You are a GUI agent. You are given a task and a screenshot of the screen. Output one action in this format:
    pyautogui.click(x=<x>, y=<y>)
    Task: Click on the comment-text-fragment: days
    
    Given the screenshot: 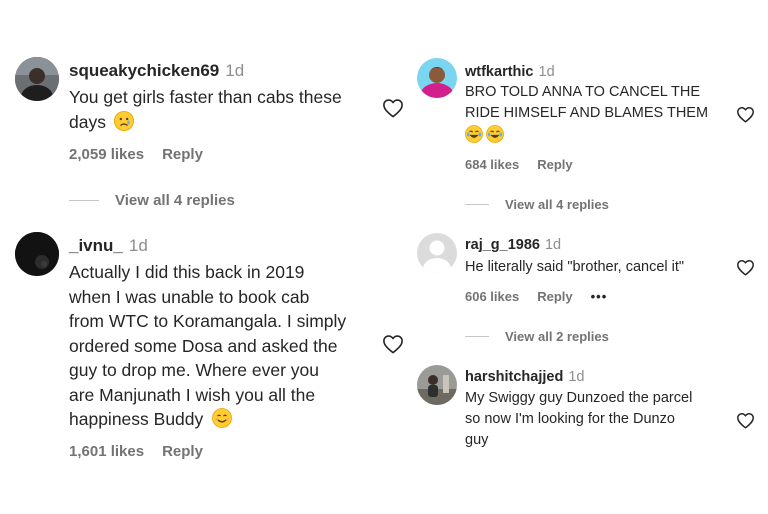 What is the action you would take?
    pyautogui.click(x=87, y=121)
    